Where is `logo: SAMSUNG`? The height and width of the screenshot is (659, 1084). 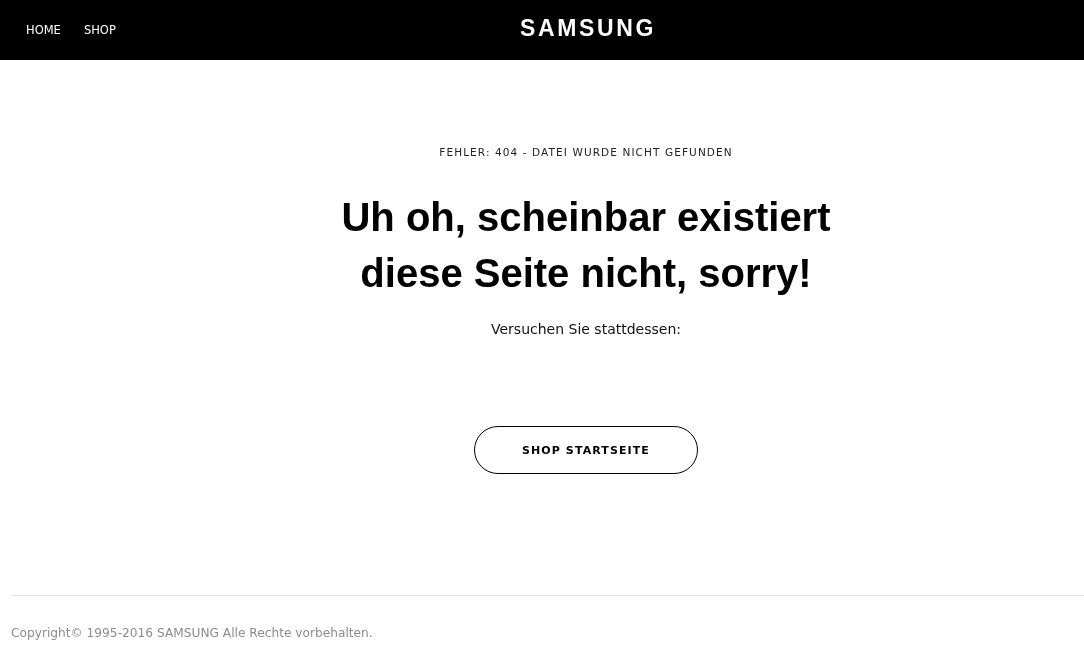
logo: SAMSUNG is located at coordinates (588, 28).